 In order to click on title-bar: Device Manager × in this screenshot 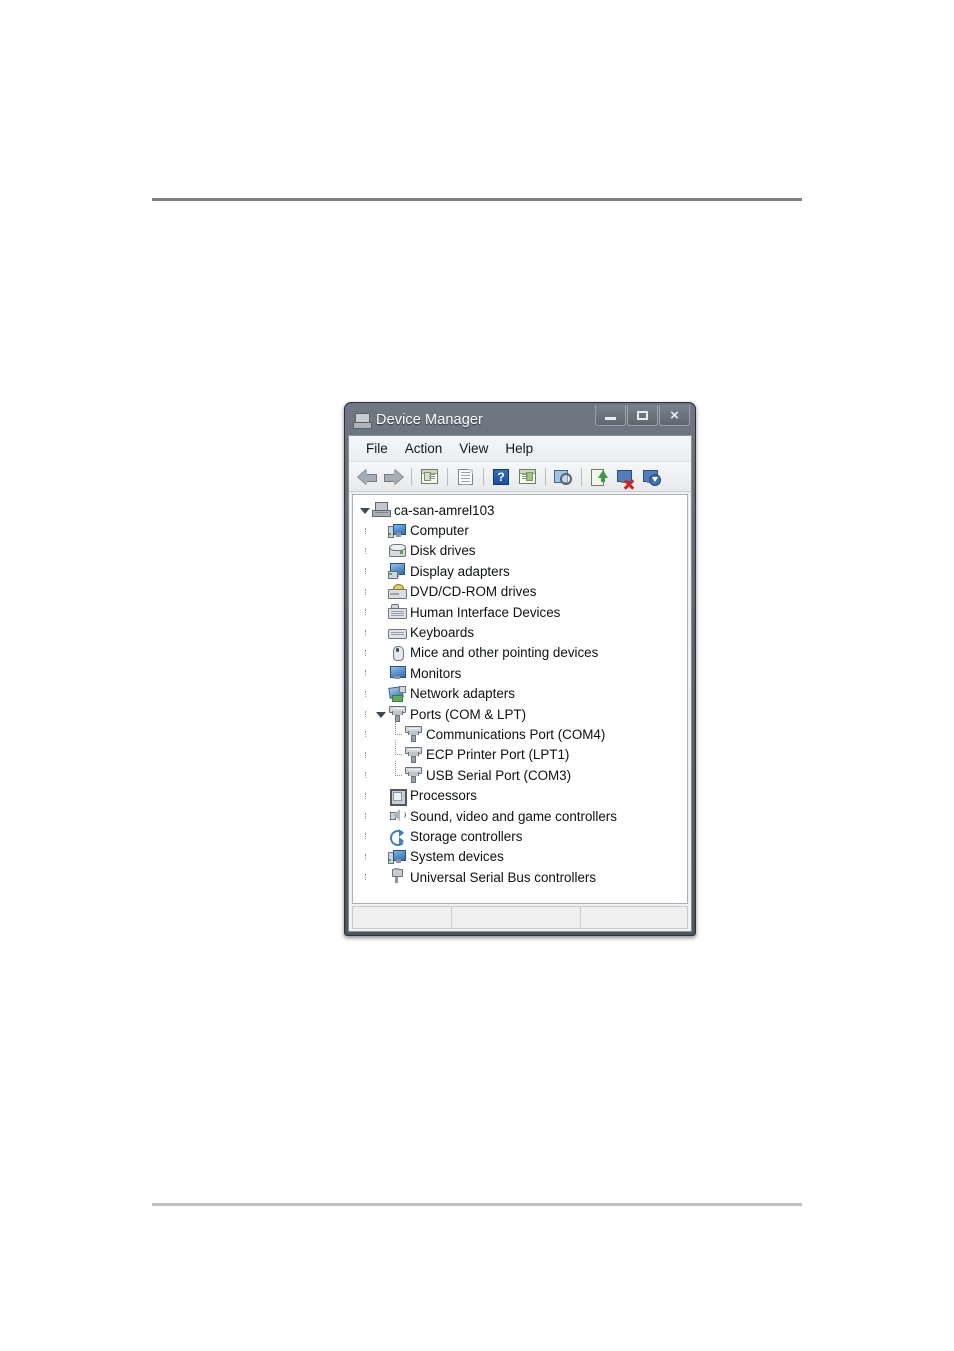, I will do `click(520, 420)`.